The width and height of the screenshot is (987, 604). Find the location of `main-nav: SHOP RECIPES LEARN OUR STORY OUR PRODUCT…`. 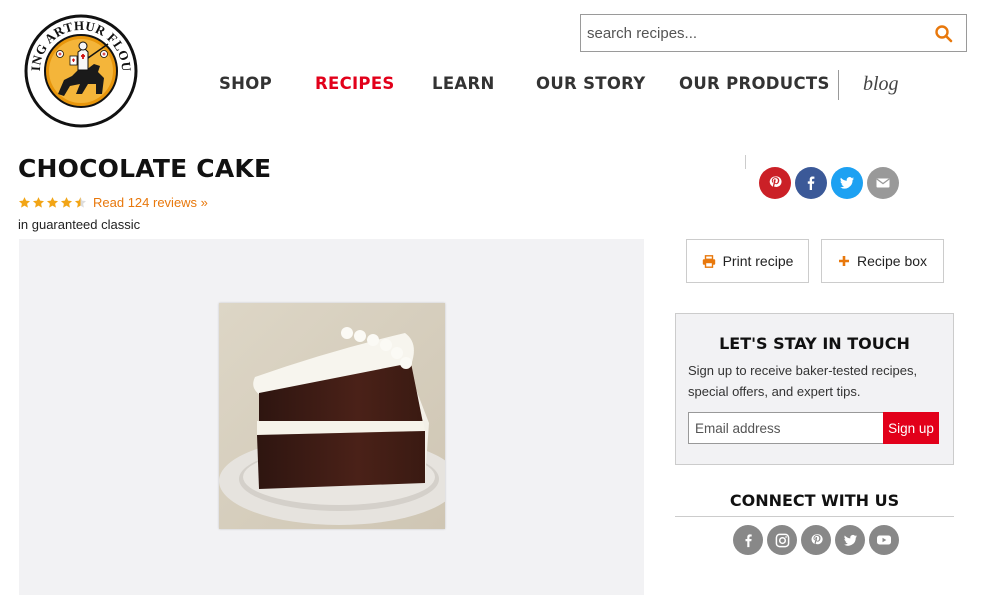

main-nav: SHOP RECIPES LEARN OUR STORY OUR PRODUCT… is located at coordinates (493, 85).